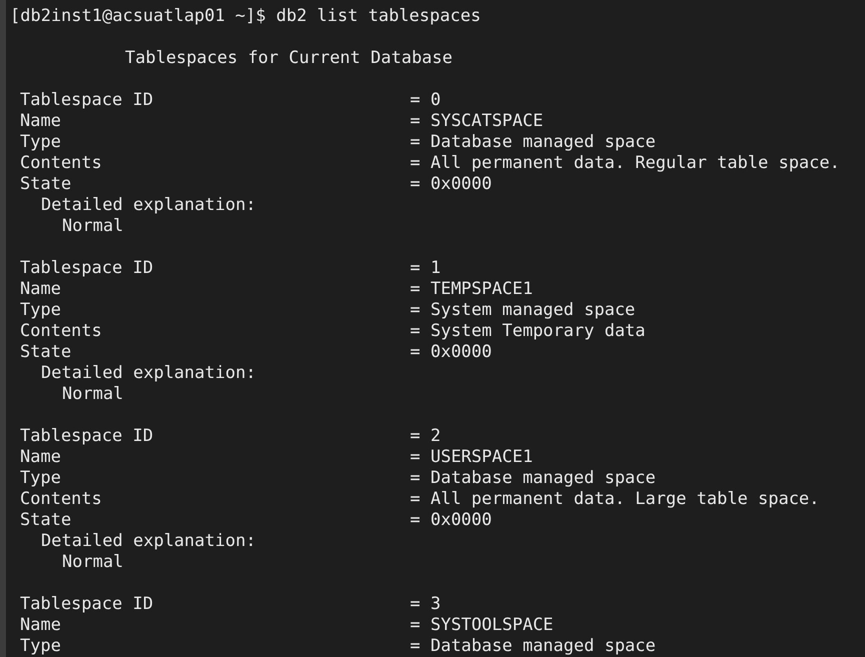 Image resolution: width=865 pixels, height=657 pixels. I want to click on field-value: = System Temporary data, so click(528, 331).